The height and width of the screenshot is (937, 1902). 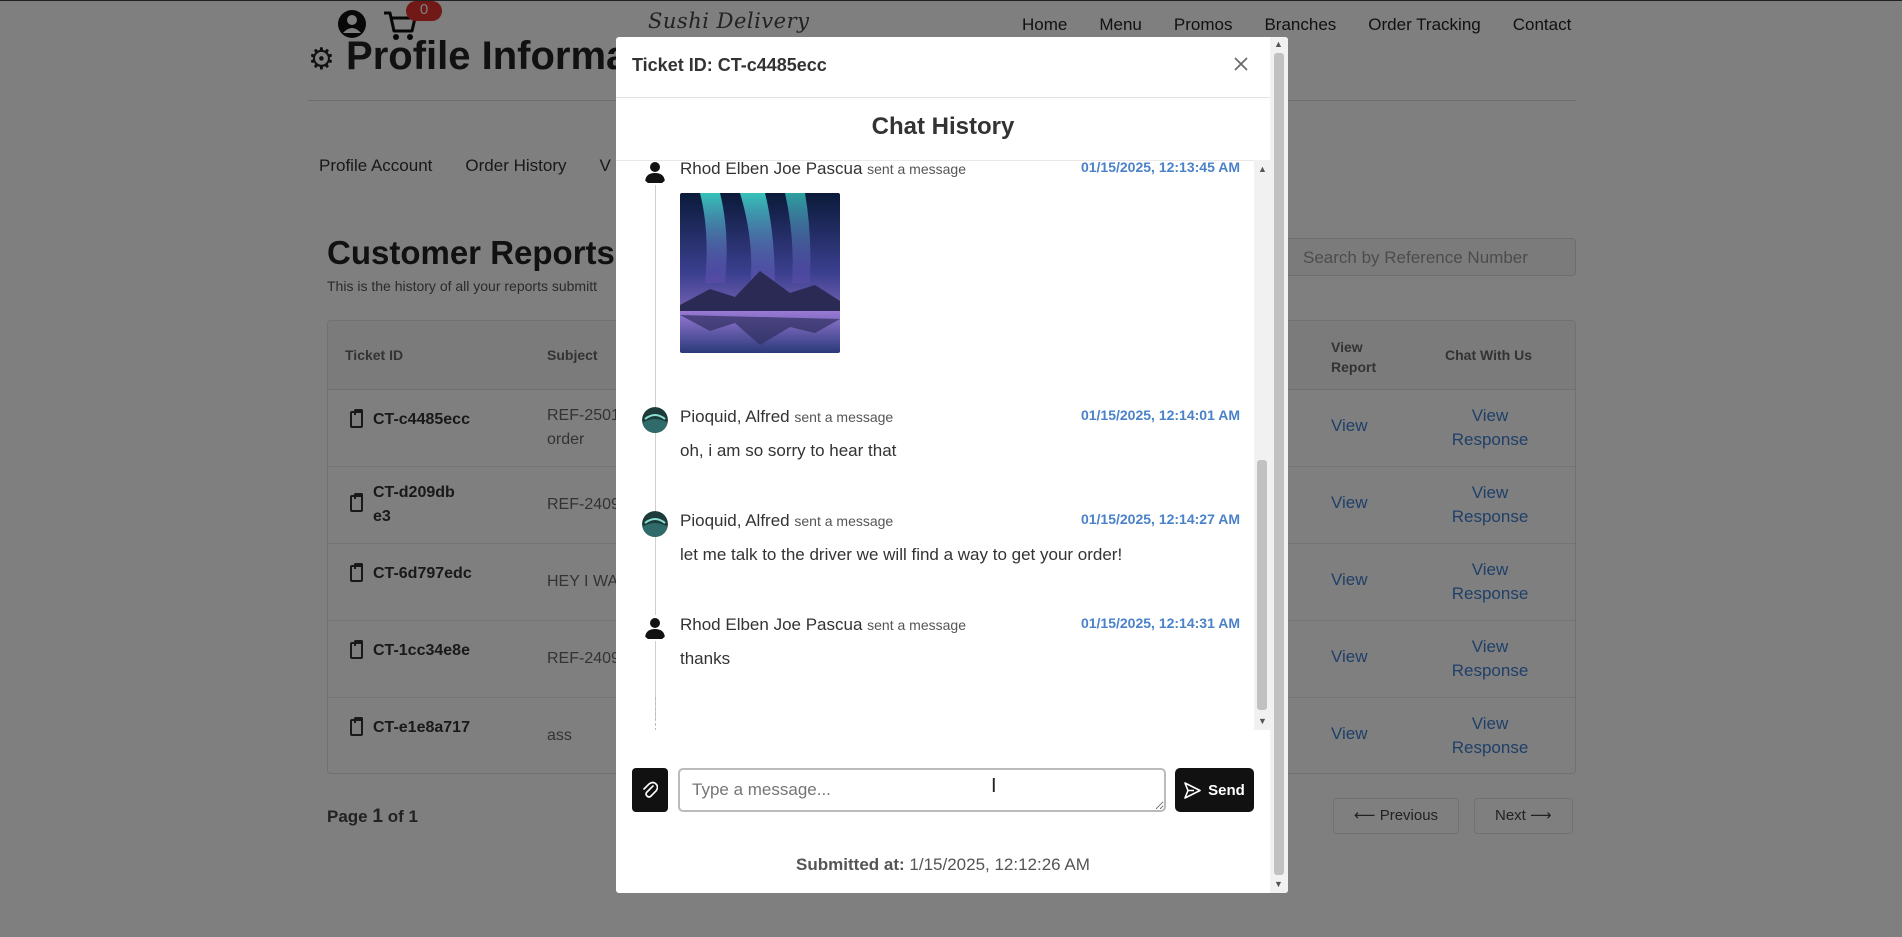 I want to click on paperclip-icon, so click(x=650, y=789).